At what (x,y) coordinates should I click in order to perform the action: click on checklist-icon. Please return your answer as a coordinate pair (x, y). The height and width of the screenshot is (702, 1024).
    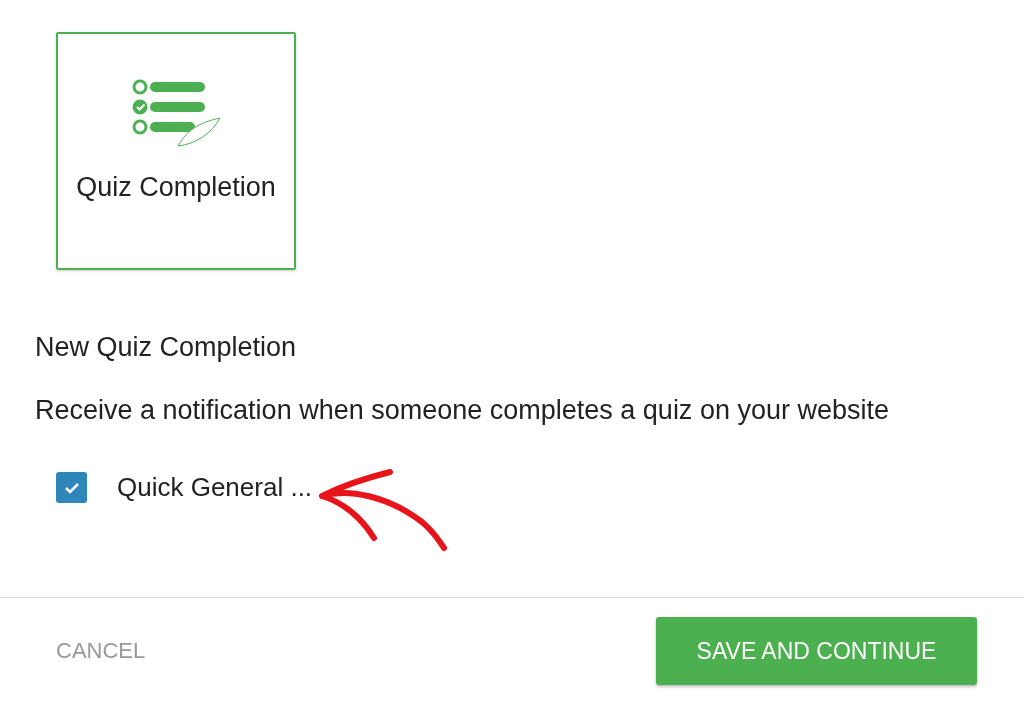
    Looking at the image, I should click on (176, 113).